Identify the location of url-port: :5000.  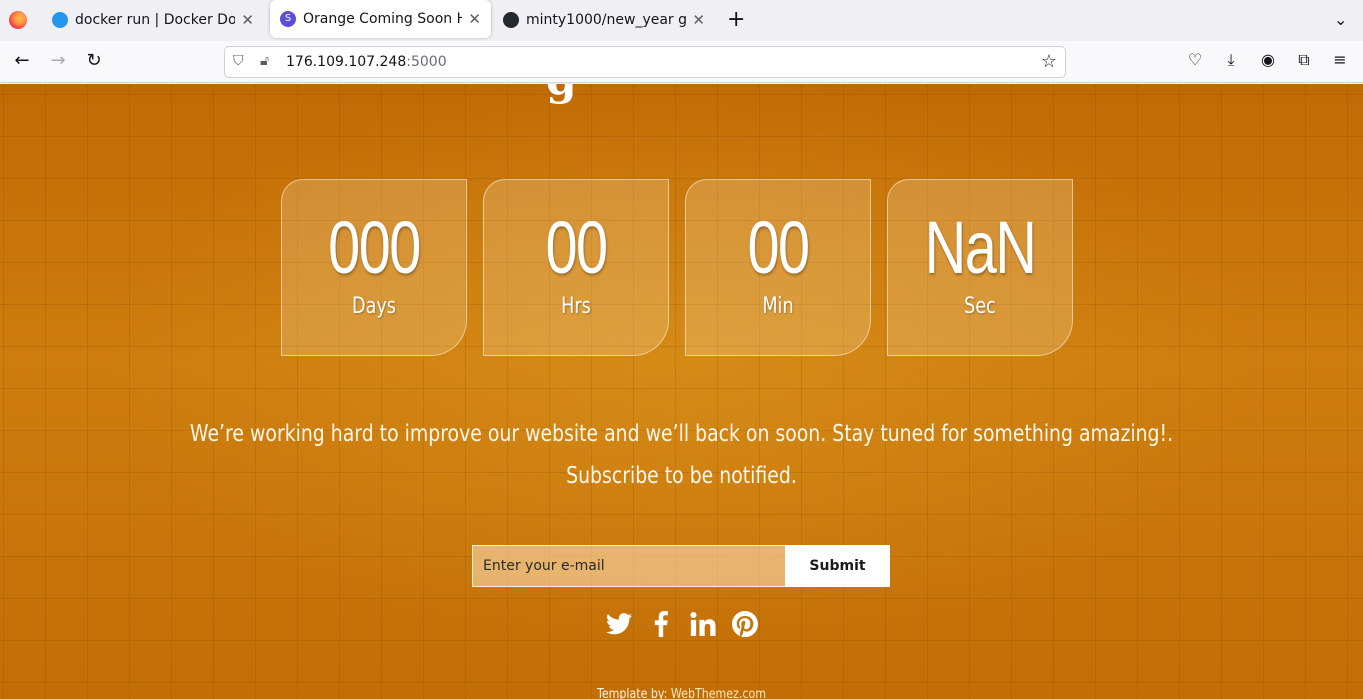
(426, 62).